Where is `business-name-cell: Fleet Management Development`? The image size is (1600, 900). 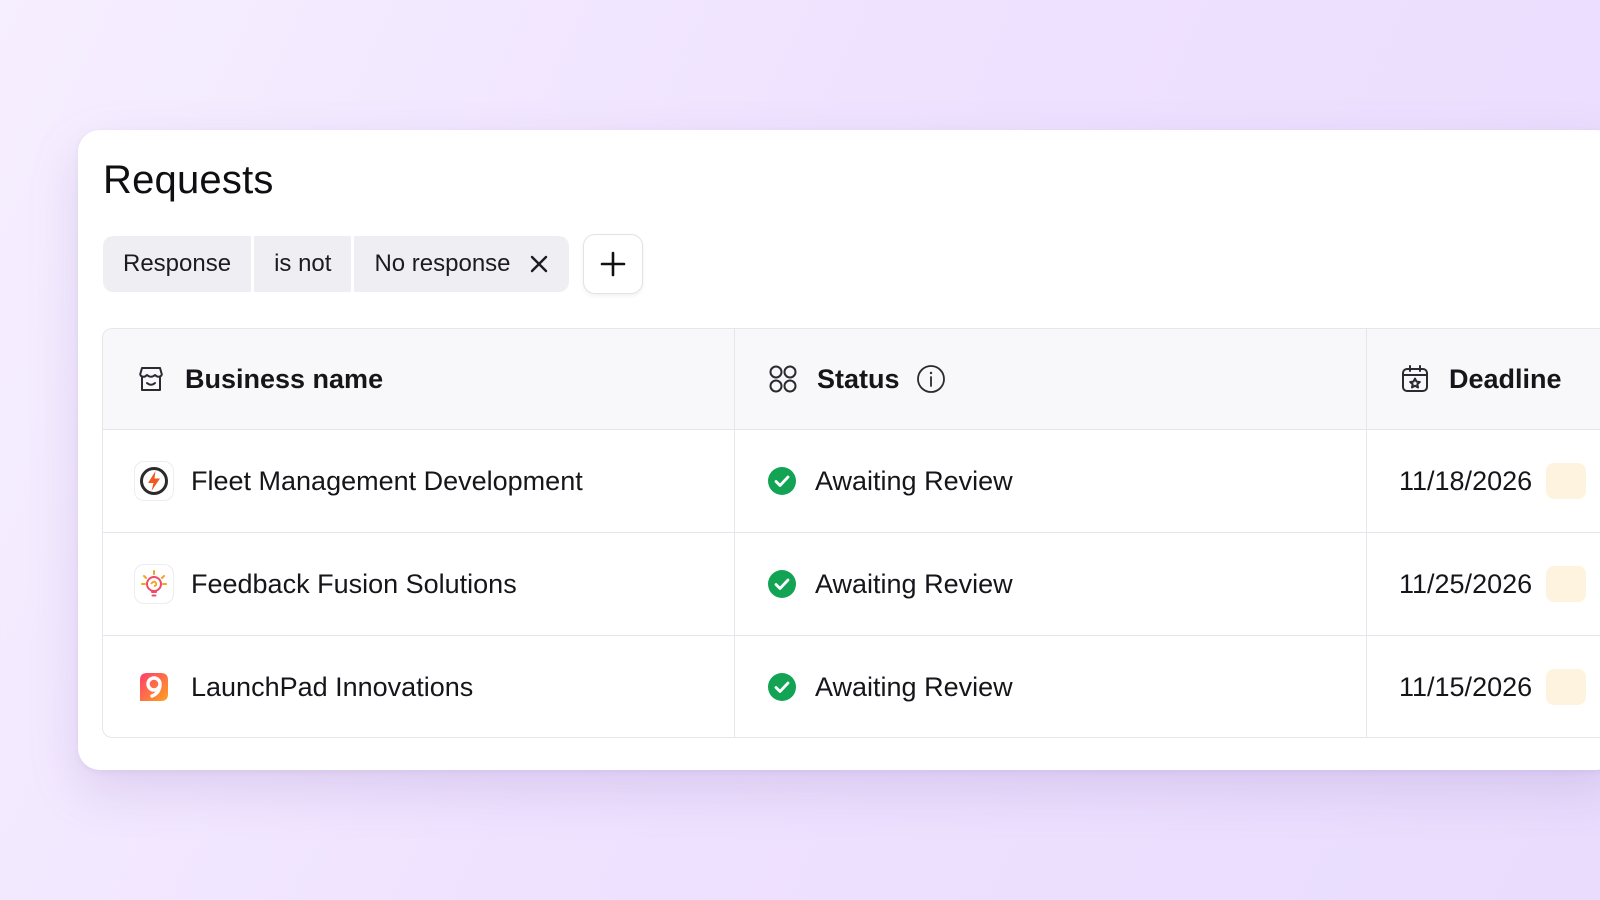 business-name-cell: Fleet Management Development is located at coordinates (419, 481).